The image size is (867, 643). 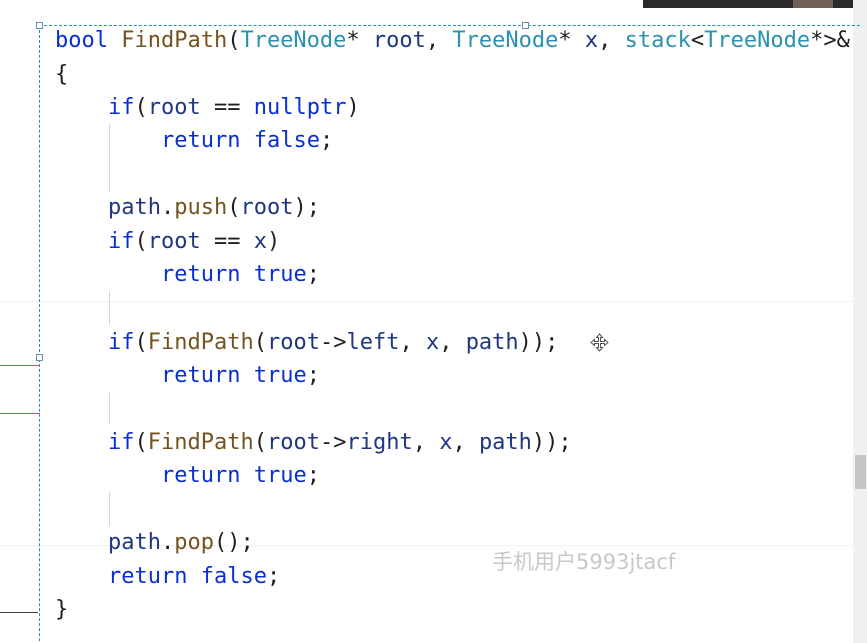 What do you see at coordinates (373, 342) in the screenshot?
I see `code-token: left` at bounding box center [373, 342].